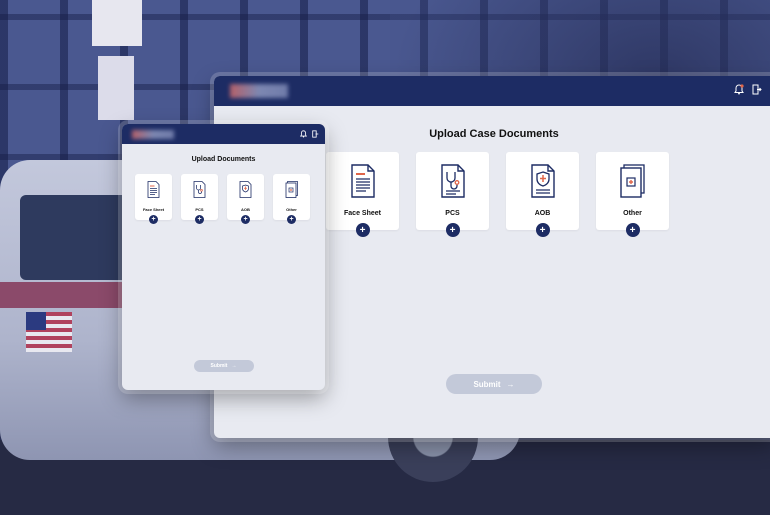 This screenshot has width=770, height=515. What do you see at coordinates (65, 295) in the screenshot?
I see `ambulance-stripe` at bounding box center [65, 295].